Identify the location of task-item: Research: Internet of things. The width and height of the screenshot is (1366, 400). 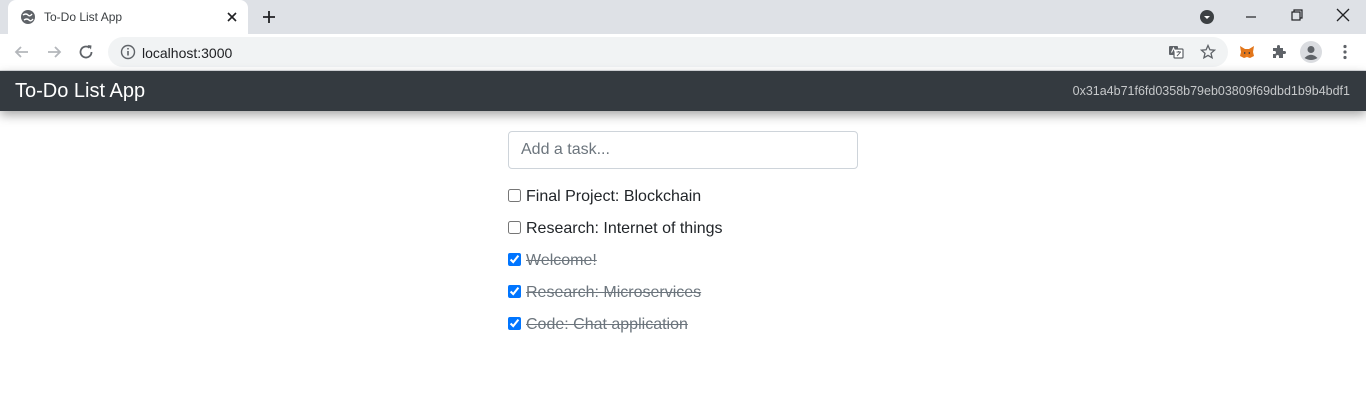
(683, 229).